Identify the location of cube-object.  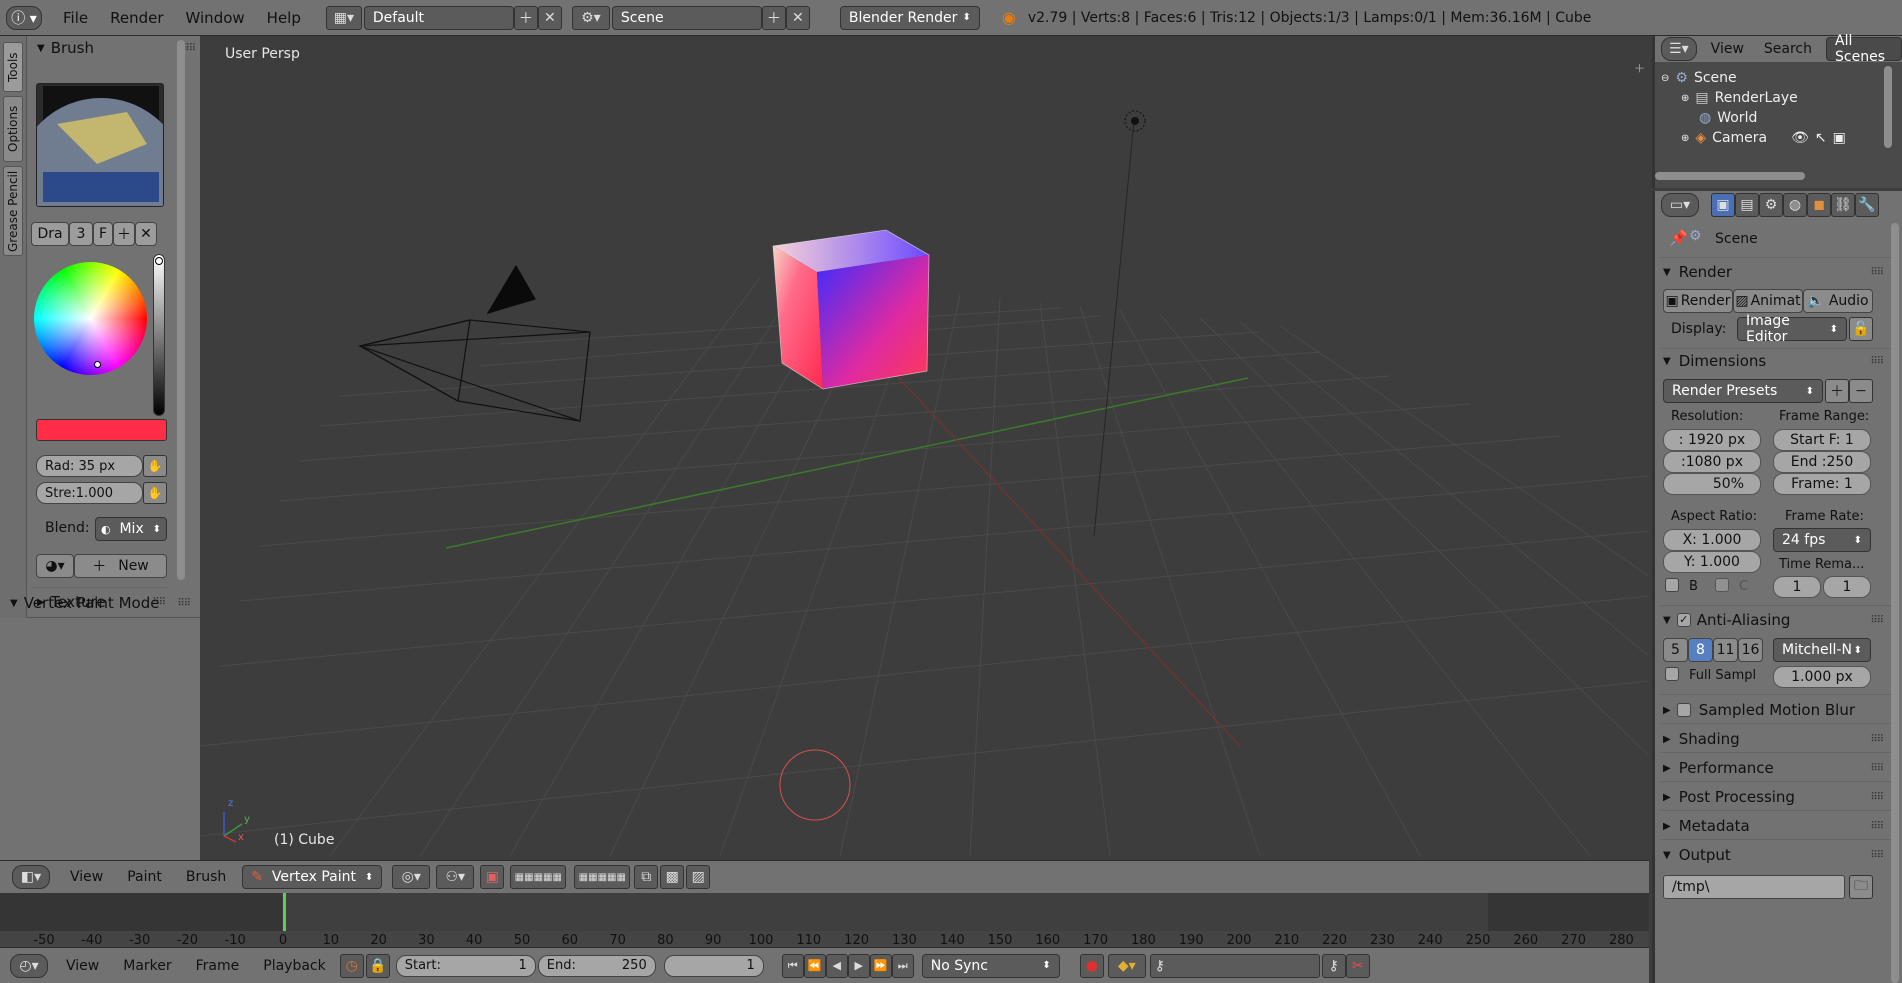
(851, 309).